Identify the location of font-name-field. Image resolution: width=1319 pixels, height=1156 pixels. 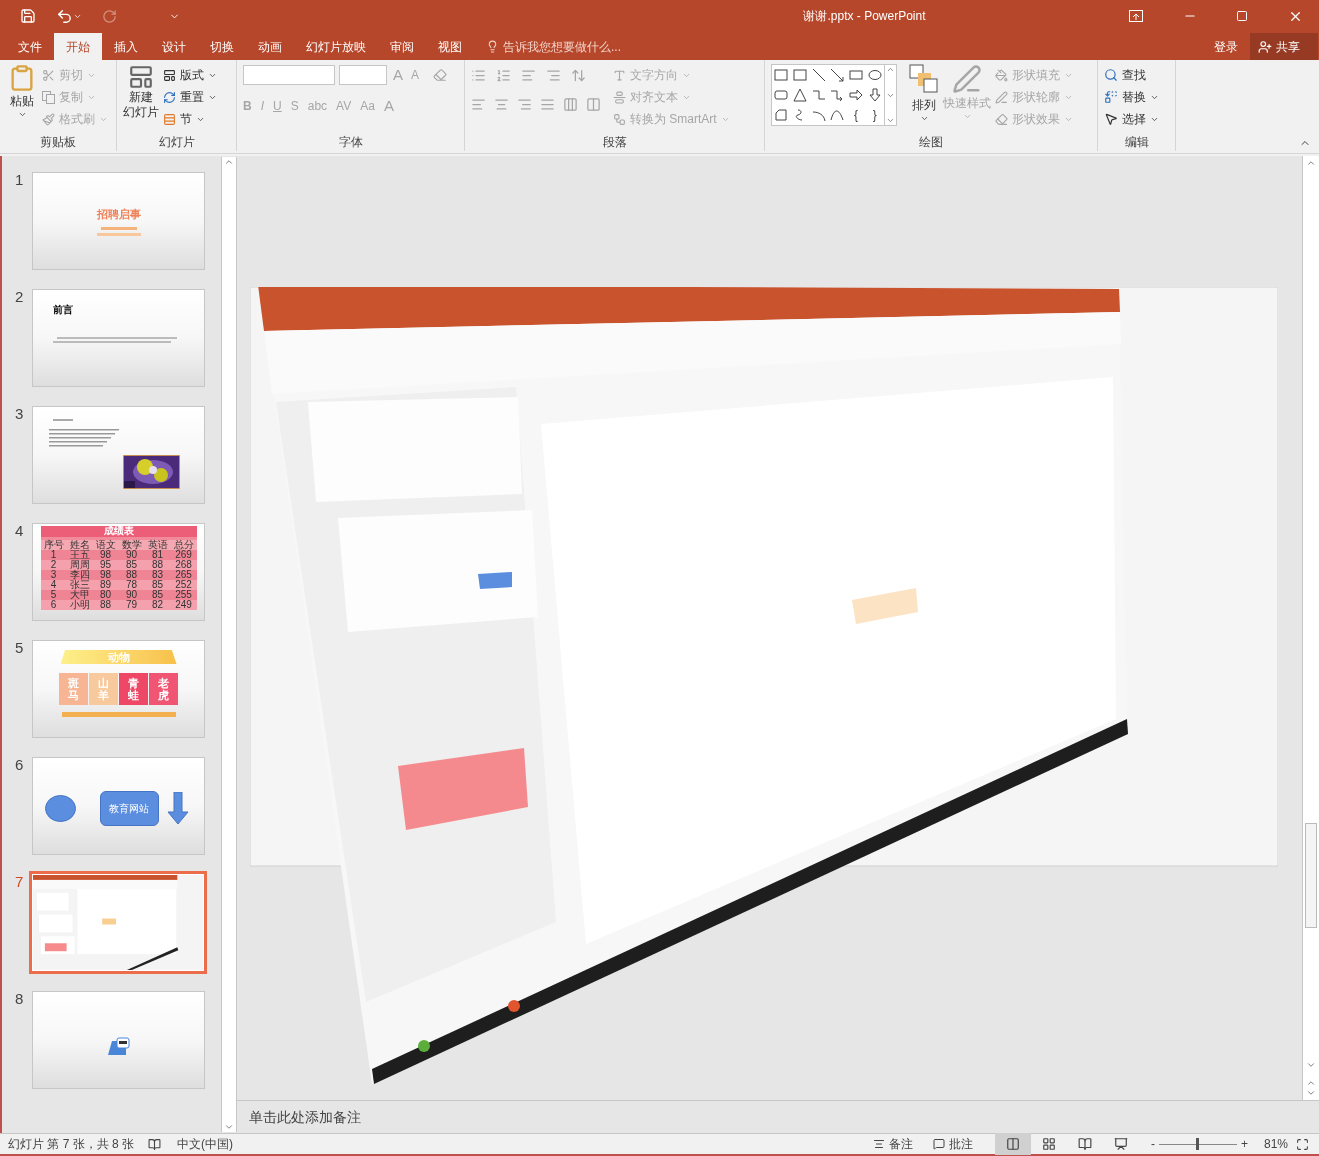
(289, 75).